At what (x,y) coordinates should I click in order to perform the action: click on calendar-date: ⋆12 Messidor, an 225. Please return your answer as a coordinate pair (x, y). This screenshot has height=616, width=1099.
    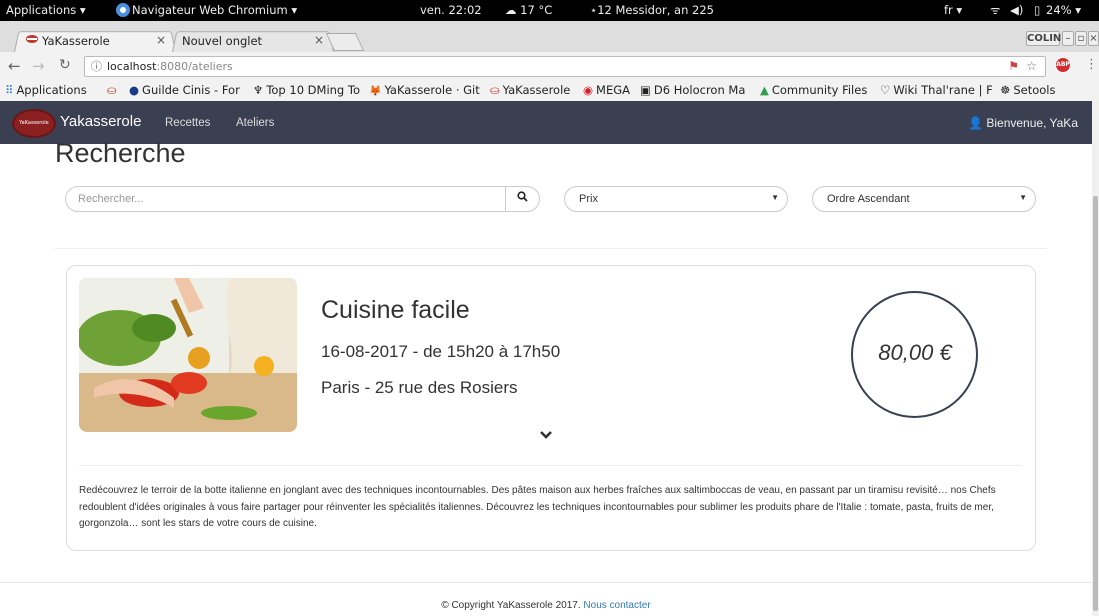
    Looking at the image, I should click on (652, 10).